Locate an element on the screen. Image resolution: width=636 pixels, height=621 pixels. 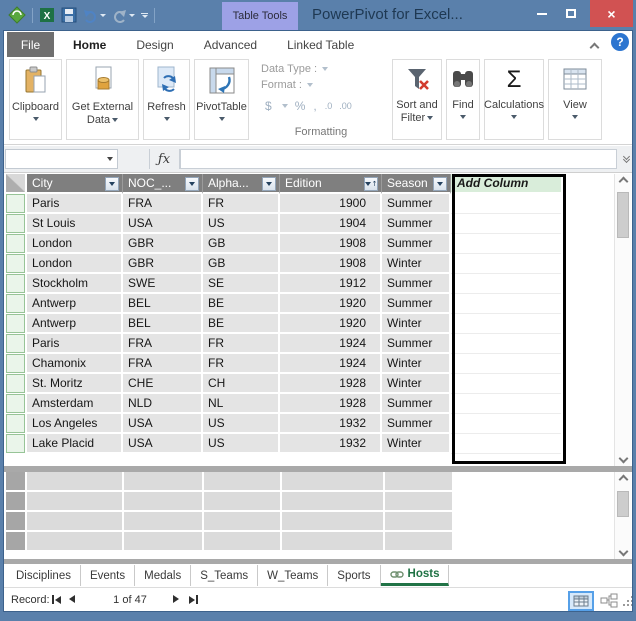
cell: Stockholm is located at coordinates (75, 284).